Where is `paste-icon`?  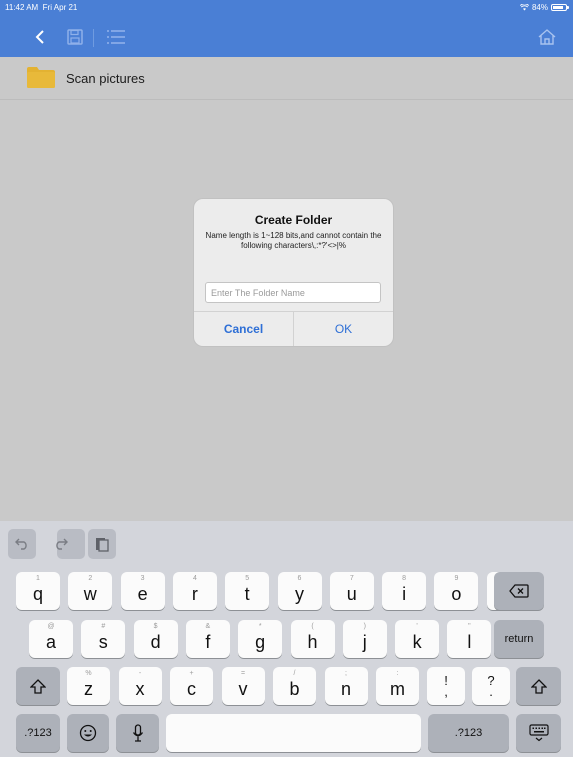 paste-icon is located at coordinates (102, 545).